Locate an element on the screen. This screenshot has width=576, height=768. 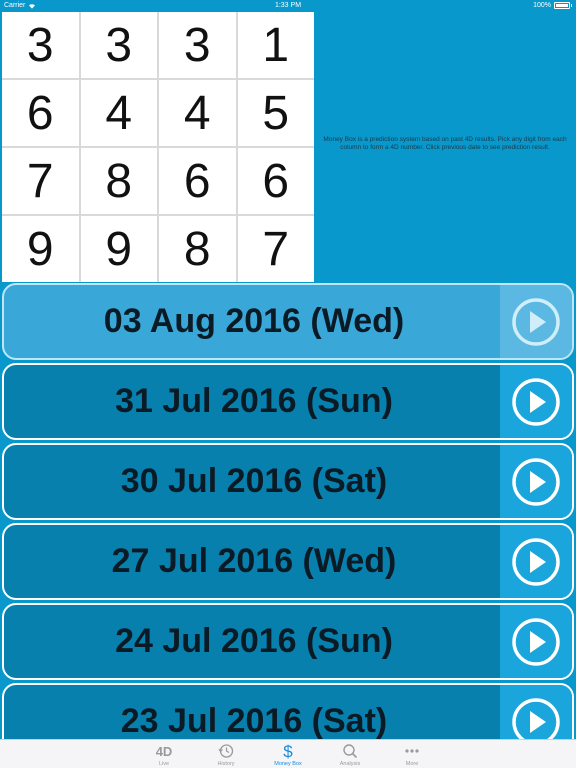
tab-live: 4D Live is located at coordinates (164, 754).